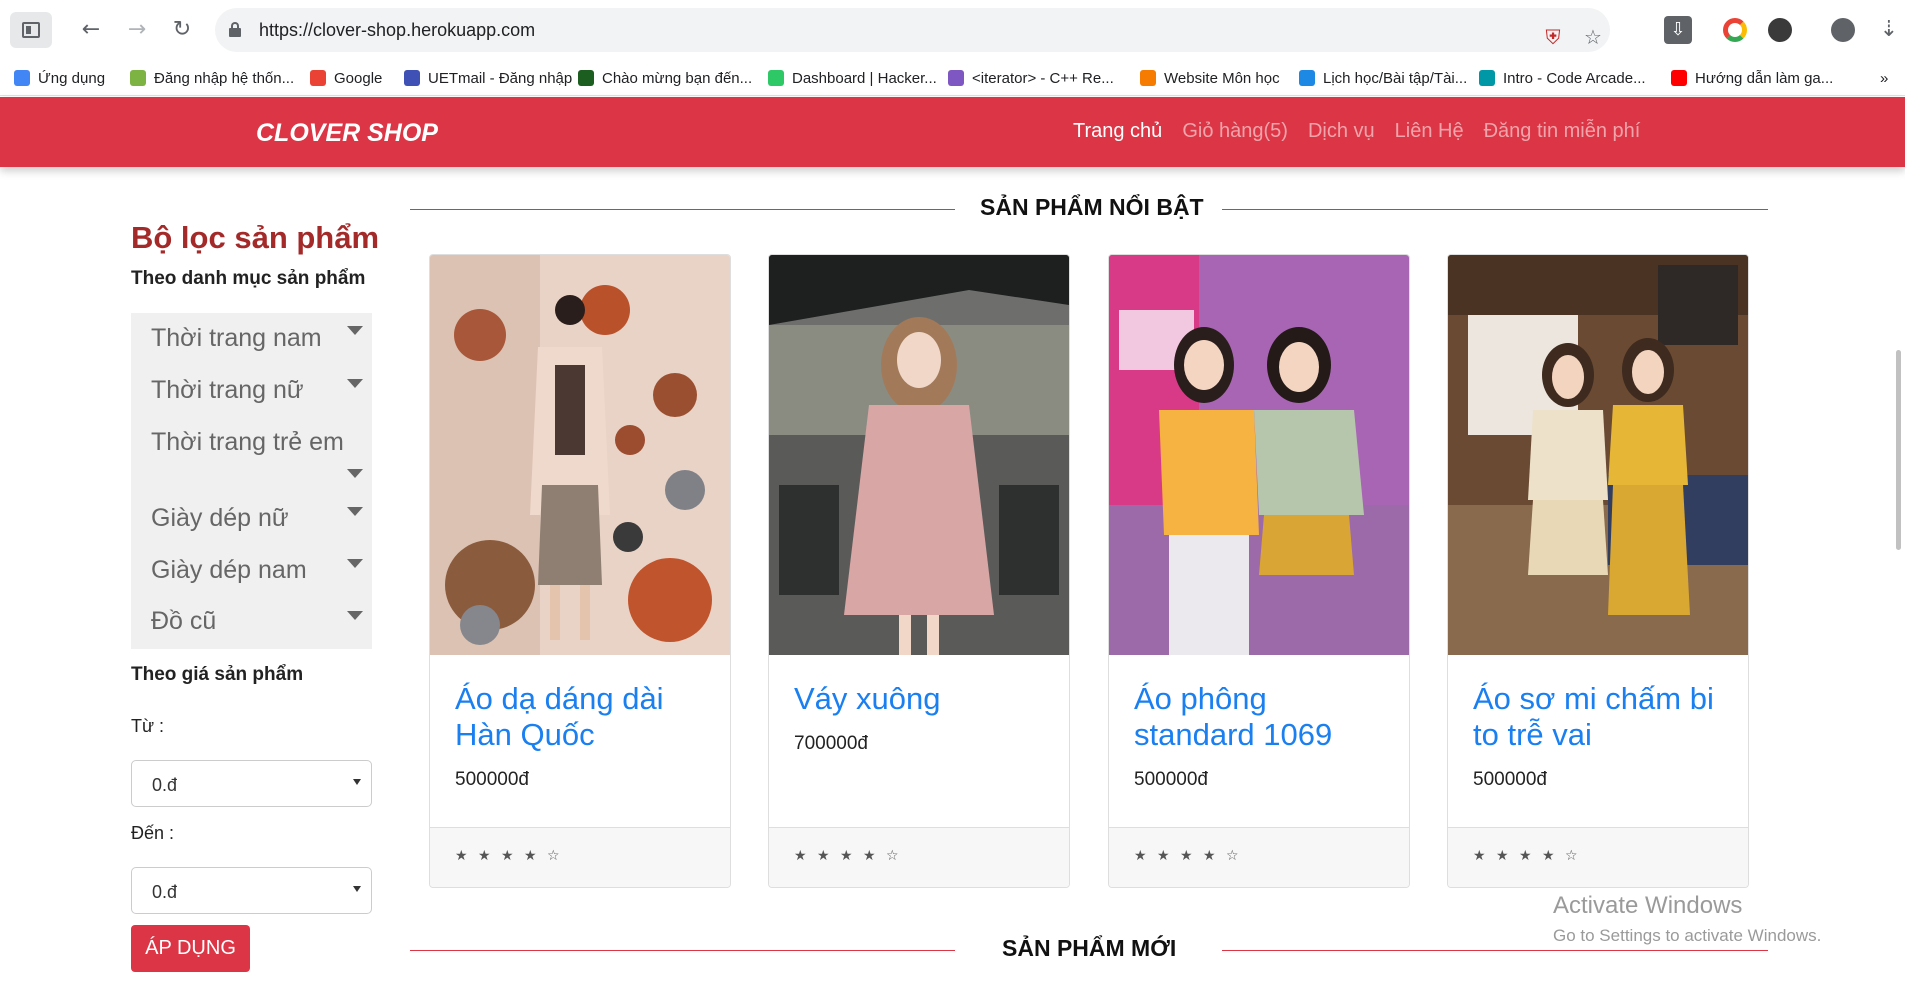  I want to click on address-bar: https://clover-shop.herokuapp.com ☆ ⛨, so click(912, 30).